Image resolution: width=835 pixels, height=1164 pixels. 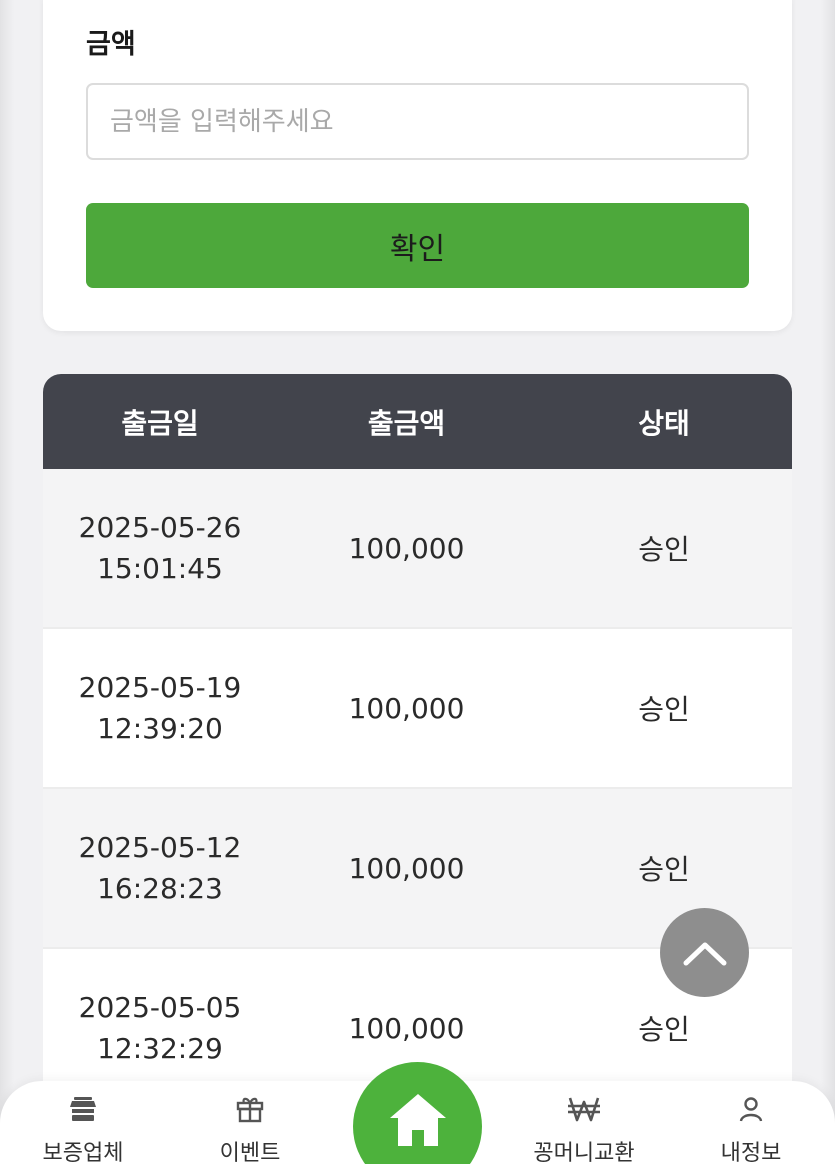 I want to click on row-datetime: 2025-05-12 16:28:23, so click(x=160, y=868).